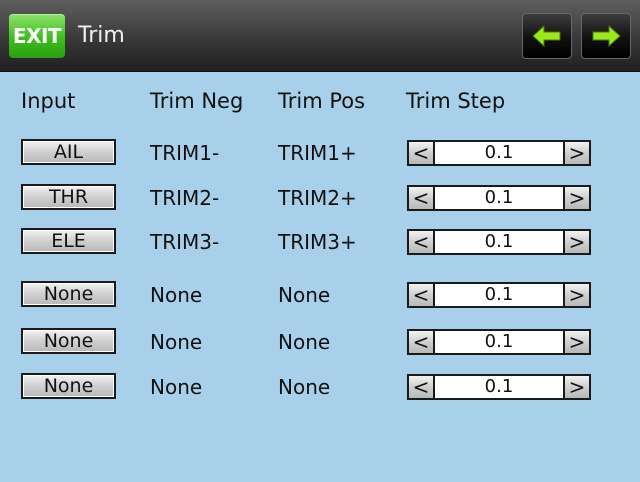 The width and height of the screenshot is (640, 482). I want to click on trim-neg-value: TRIM1-, so click(184, 153).